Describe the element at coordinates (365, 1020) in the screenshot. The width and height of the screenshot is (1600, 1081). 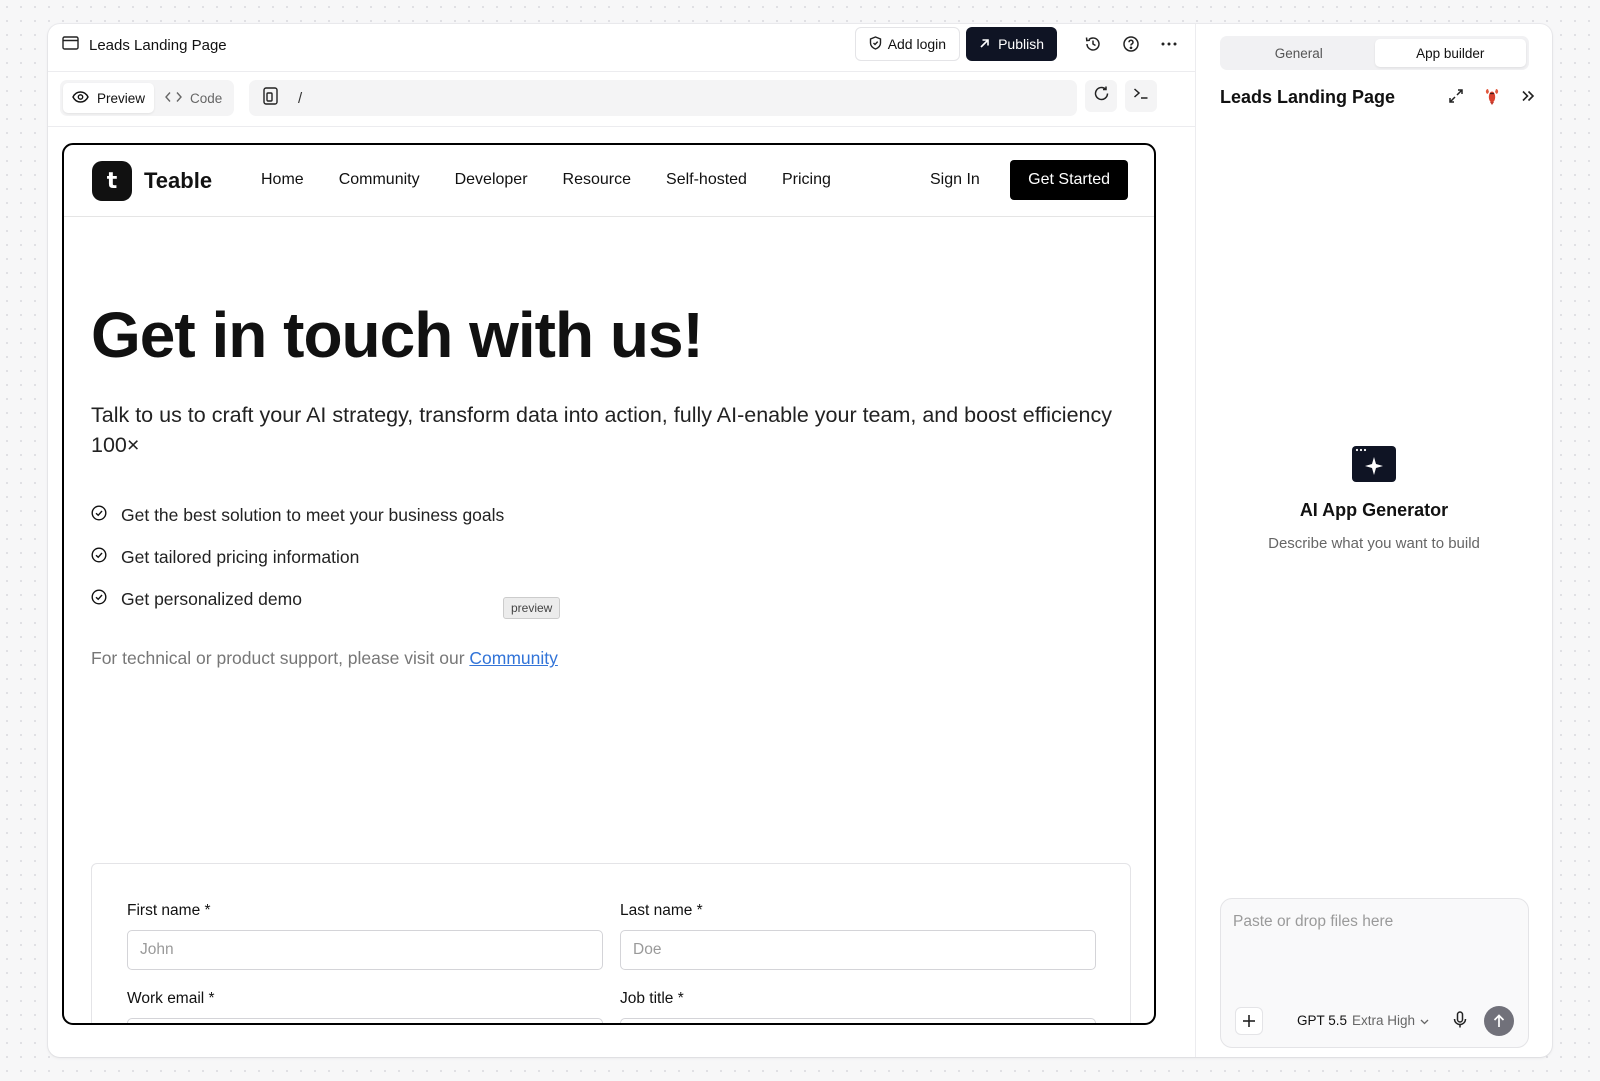
I see `work-email-input` at that location.